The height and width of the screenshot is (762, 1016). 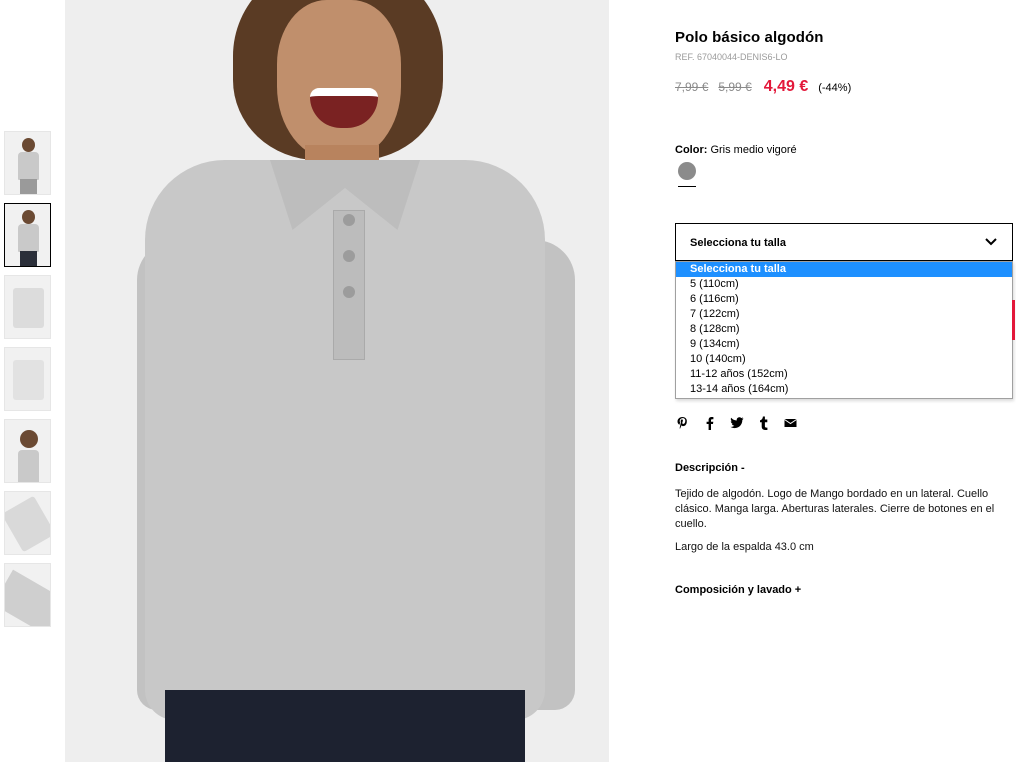 What do you see at coordinates (991, 242) in the screenshot?
I see `chevron-down-icon` at bounding box center [991, 242].